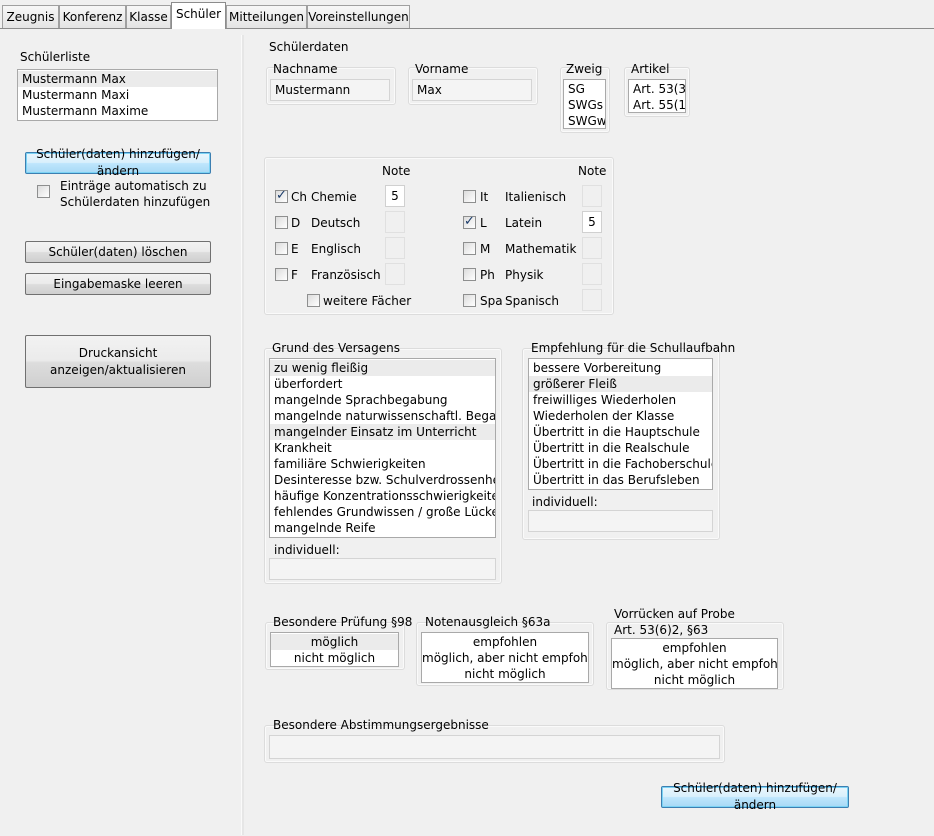  What do you see at coordinates (472, 90) in the screenshot?
I see `firstname-field: Max` at bounding box center [472, 90].